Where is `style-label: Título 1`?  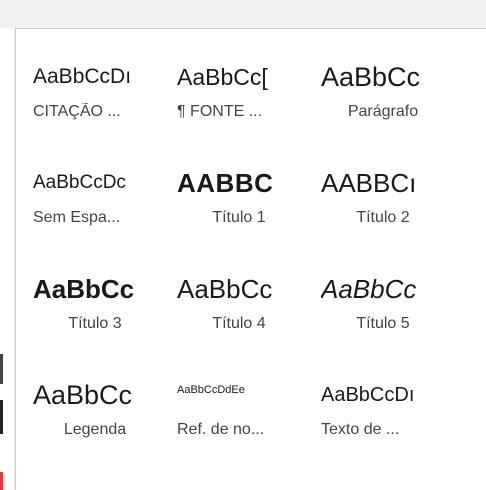 style-label: Título 1 is located at coordinates (239, 217).